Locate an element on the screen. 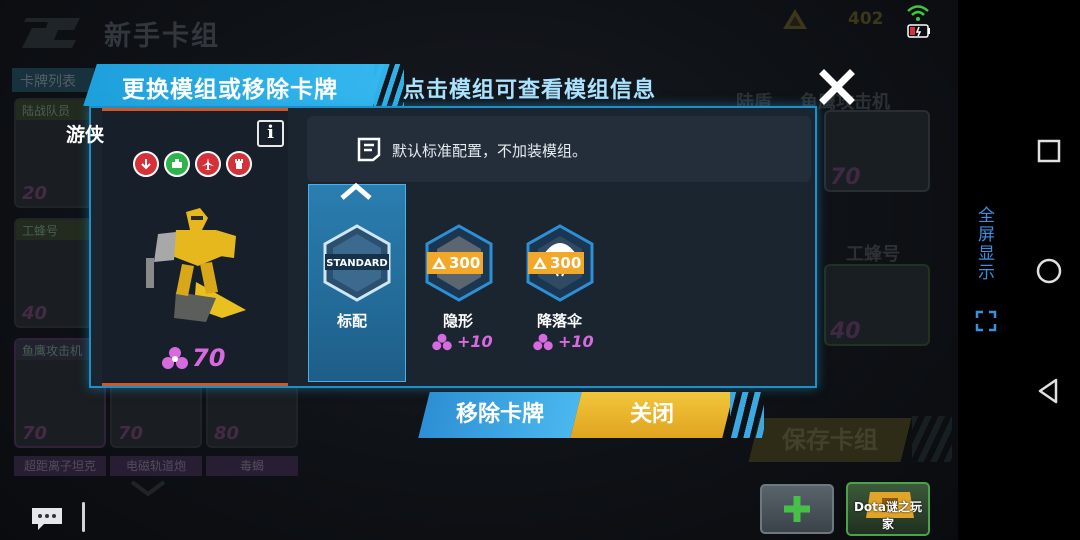  aircraft-icon is located at coordinates (208, 164).